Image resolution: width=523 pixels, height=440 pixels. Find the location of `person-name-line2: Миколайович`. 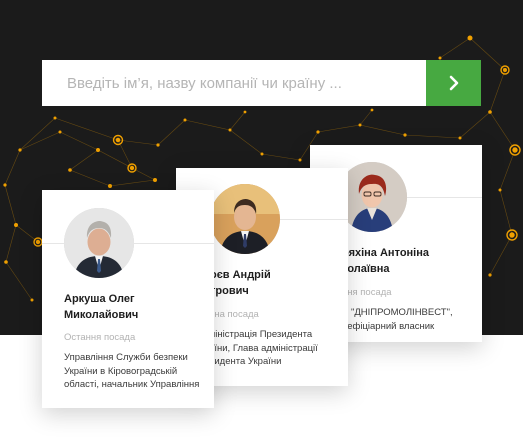

person-name-line2: Миколайович is located at coordinates (101, 315).